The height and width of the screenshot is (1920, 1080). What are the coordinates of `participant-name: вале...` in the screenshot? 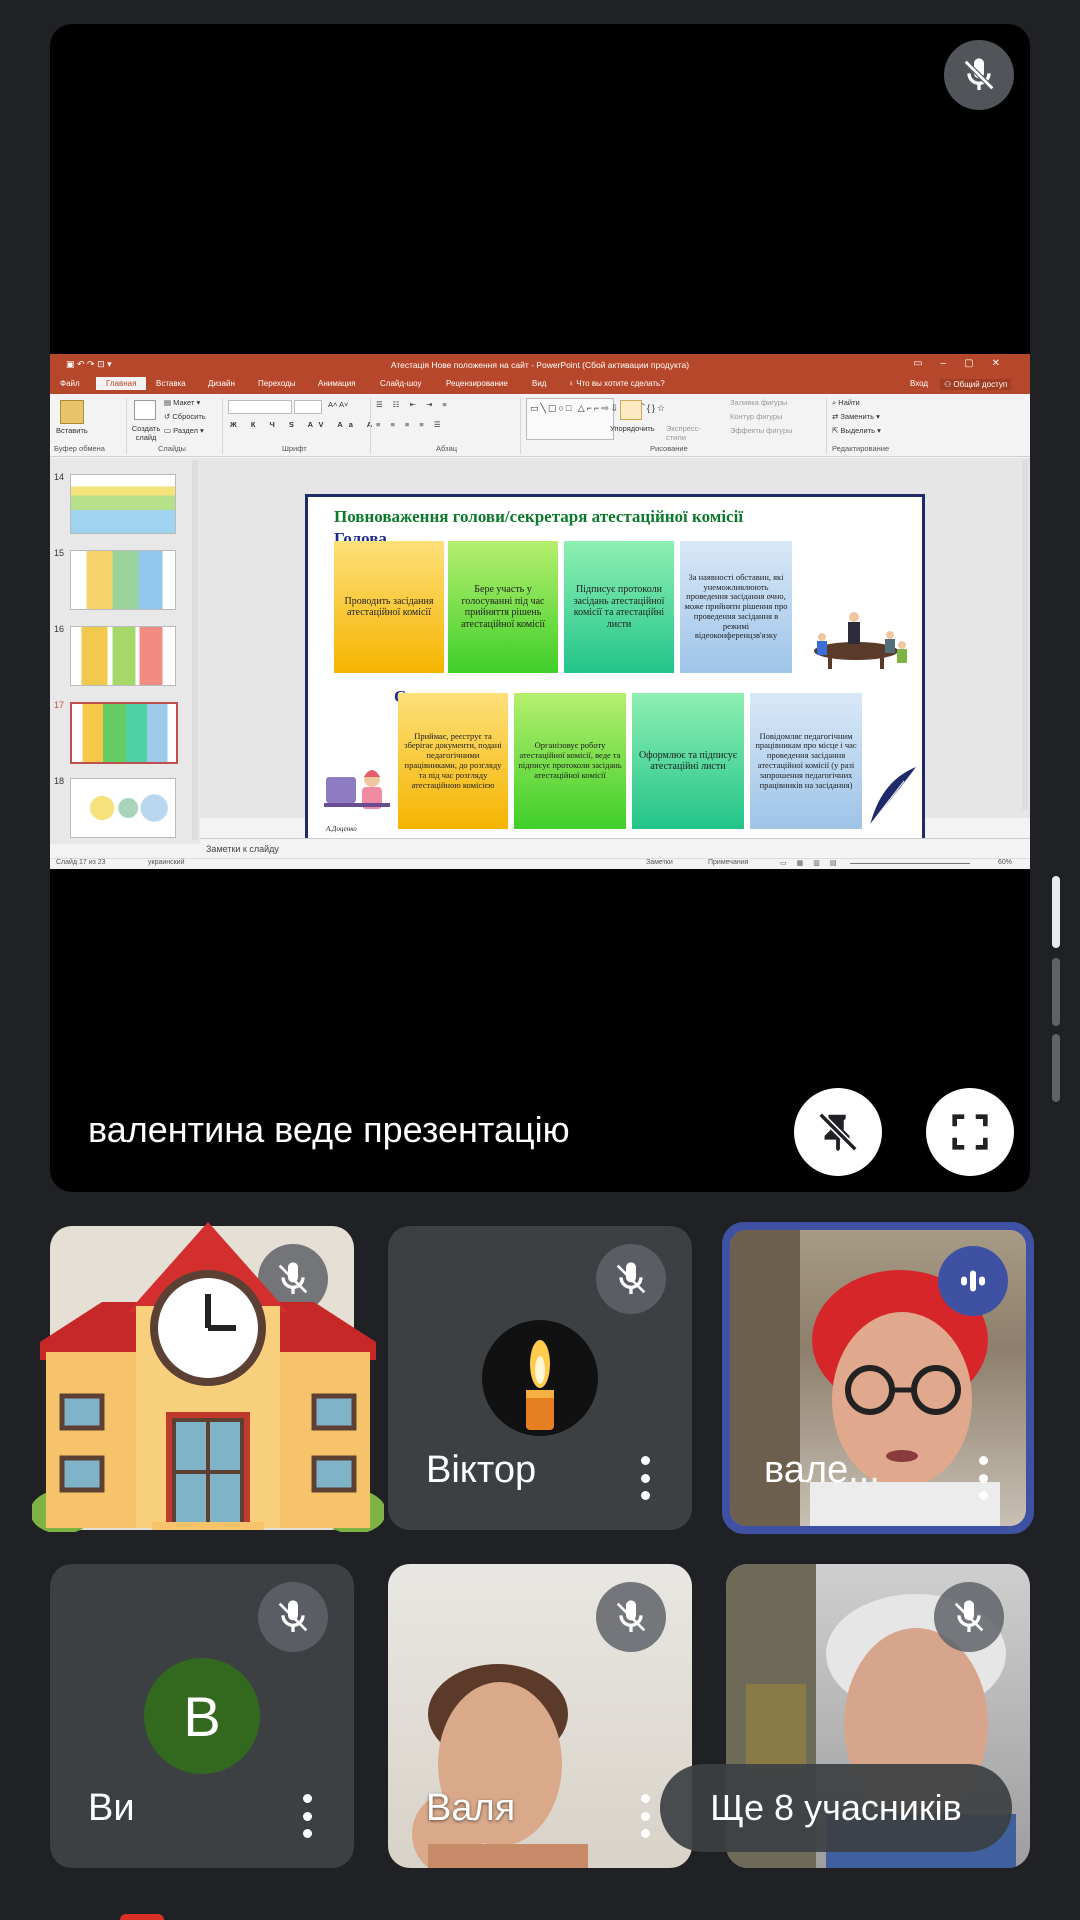 It's located at (822, 1470).